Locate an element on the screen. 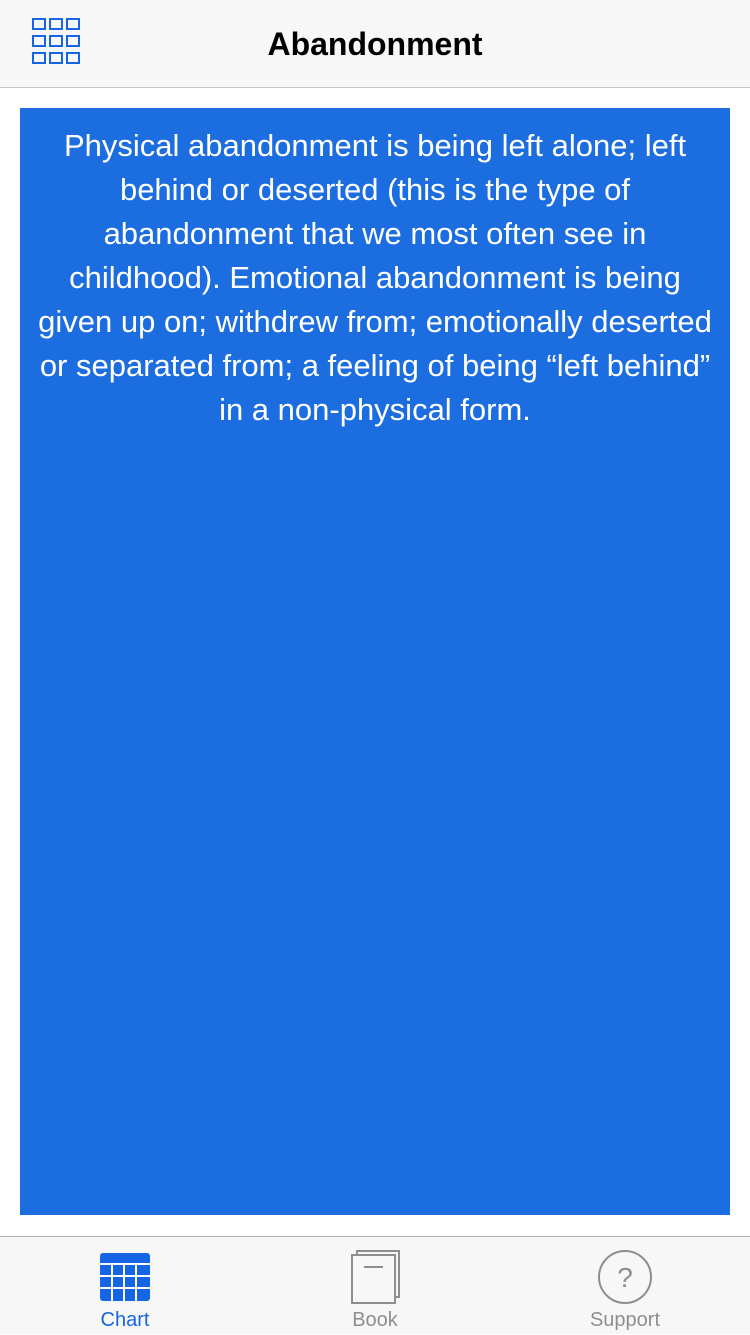 This screenshot has width=750, height=1335. tab-support-label: Support is located at coordinates (625, 1320).